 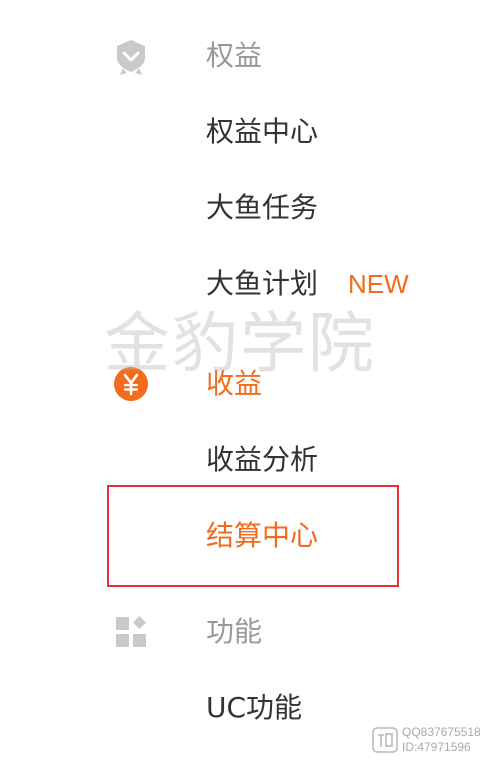 I want to click on section-header-gongneng: 功能, so click(x=250, y=632).